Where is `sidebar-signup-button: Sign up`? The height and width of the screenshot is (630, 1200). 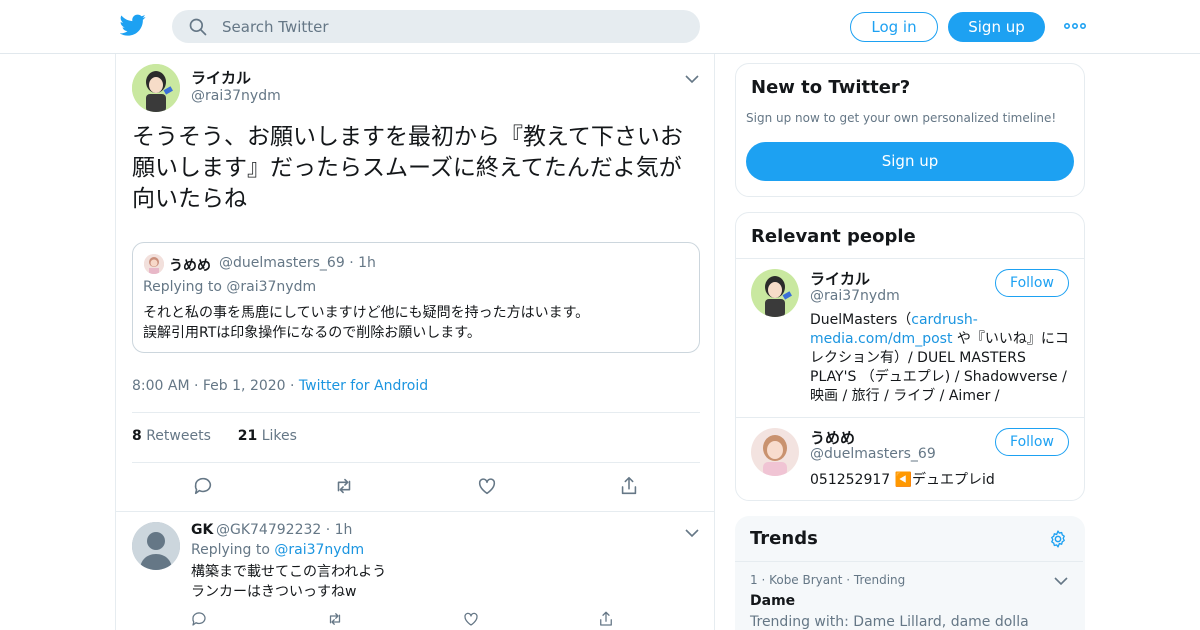 sidebar-signup-button: Sign up is located at coordinates (910, 161).